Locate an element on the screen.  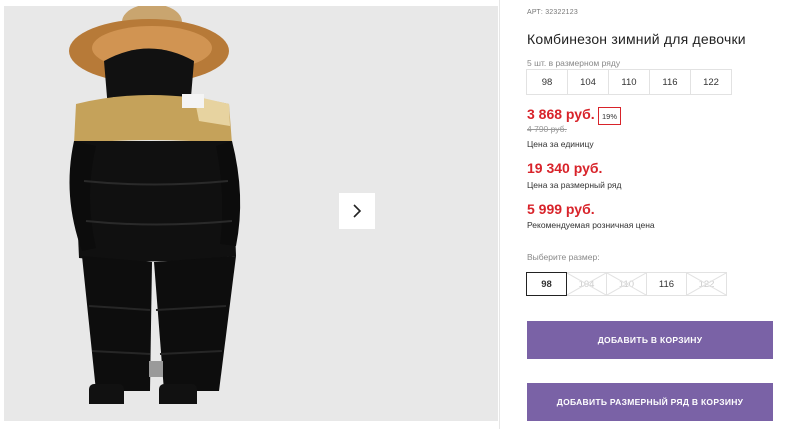
panel-divider is located at coordinates (499, 214).